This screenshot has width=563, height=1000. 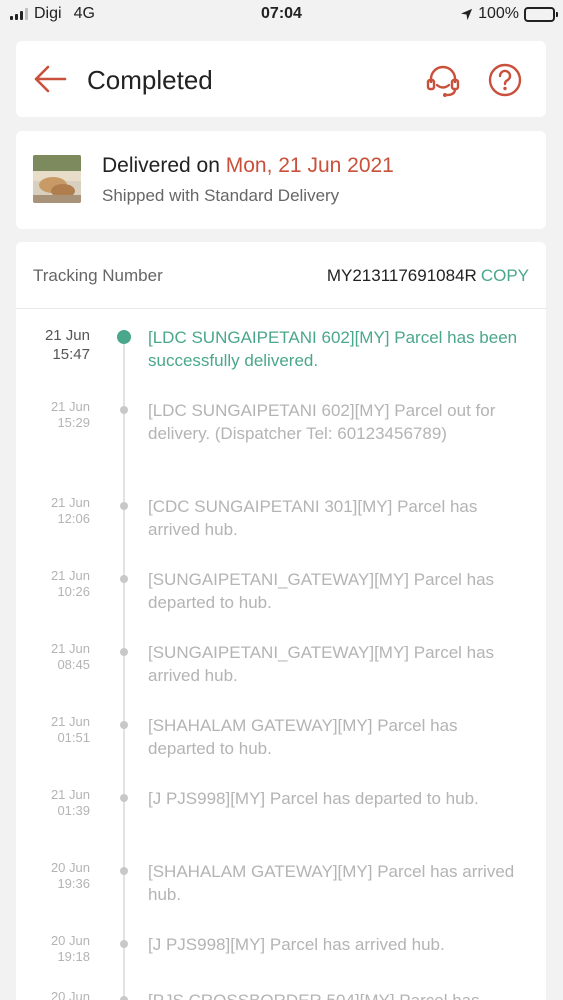 I want to click on arrow-left-icon, so click(x=50, y=79).